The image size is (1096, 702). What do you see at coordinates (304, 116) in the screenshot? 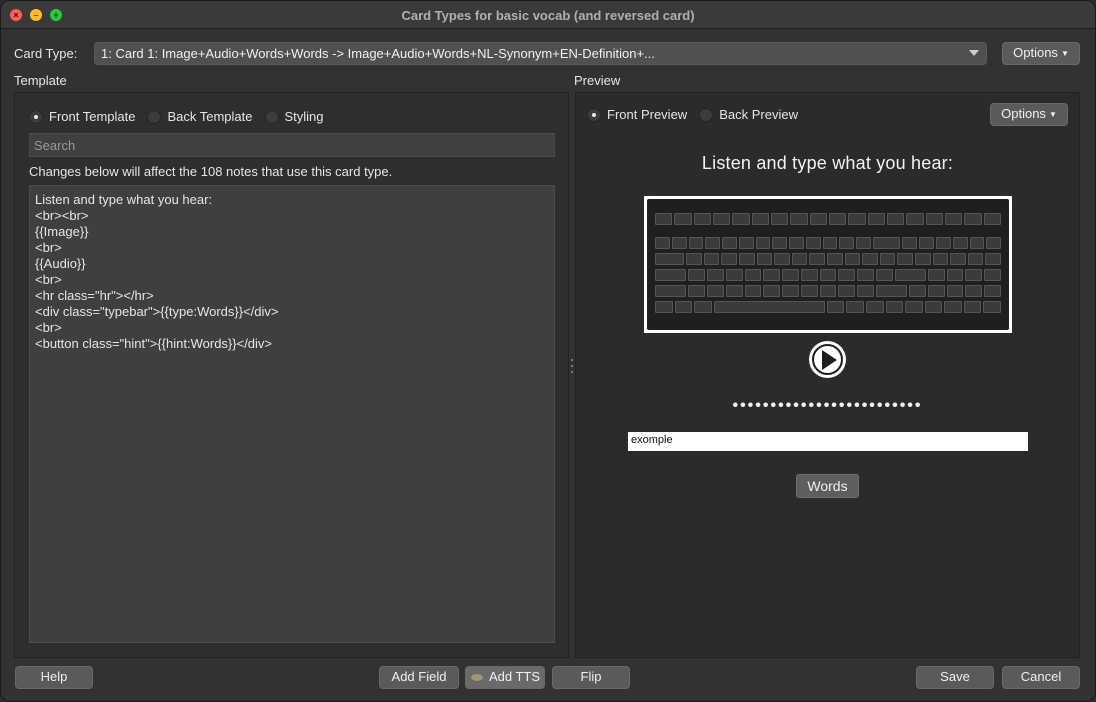
I see `styling-label: Styling` at bounding box center [304, 116].